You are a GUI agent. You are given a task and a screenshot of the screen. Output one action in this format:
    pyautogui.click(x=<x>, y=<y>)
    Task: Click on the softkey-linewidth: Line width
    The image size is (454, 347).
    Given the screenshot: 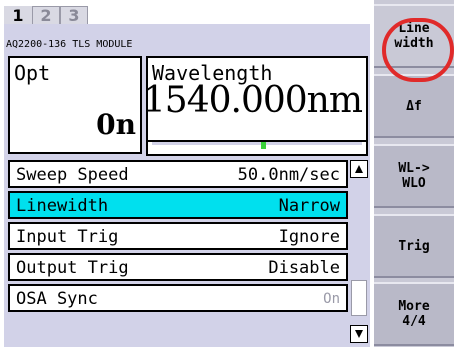 What is the action you would take?
    pyautogui.click(x=414, y=36)
    